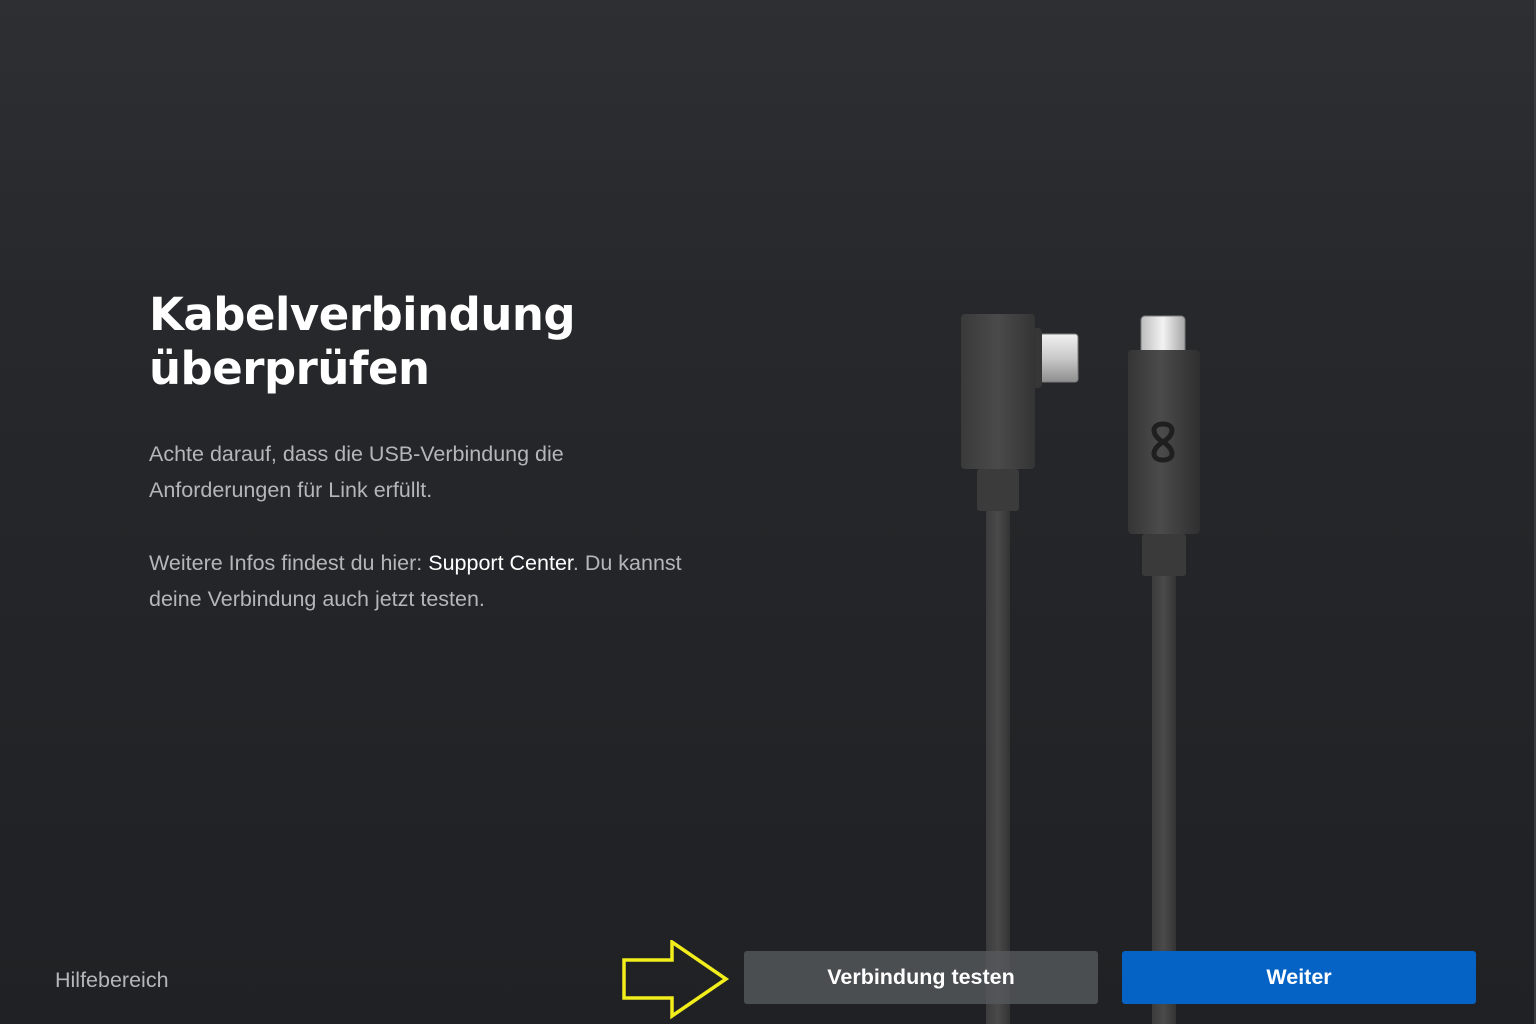 Image resolution: width=1536 pixels, height=1024 pixels. Describe the element at coordinates (439, 342) in the screenshot. I see `page-title: Kabelverbindung überprüfen` at that location.